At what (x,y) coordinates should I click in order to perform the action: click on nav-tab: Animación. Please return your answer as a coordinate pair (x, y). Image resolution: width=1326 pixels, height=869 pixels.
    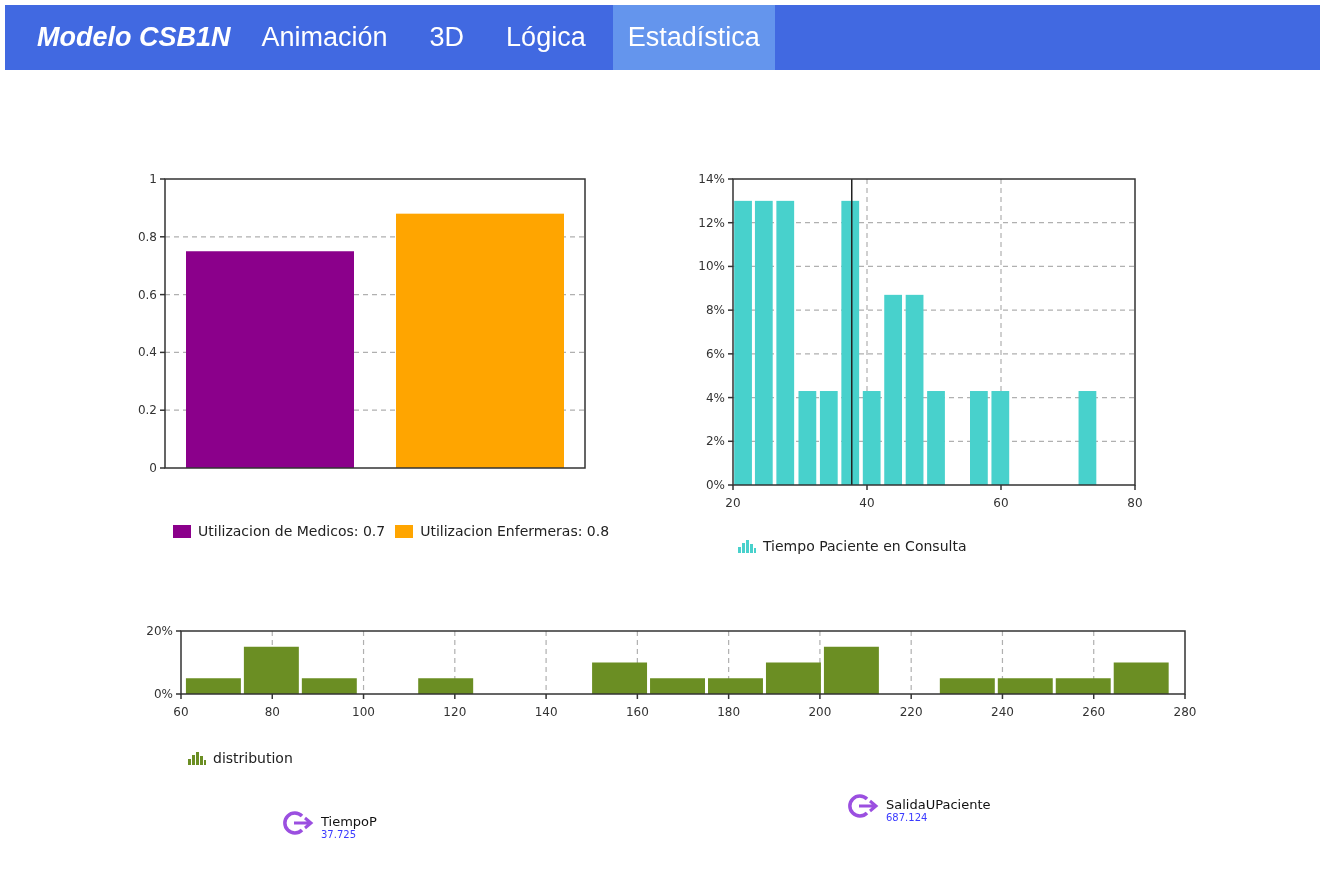
    Looking at the image, I should click on (324, 37).